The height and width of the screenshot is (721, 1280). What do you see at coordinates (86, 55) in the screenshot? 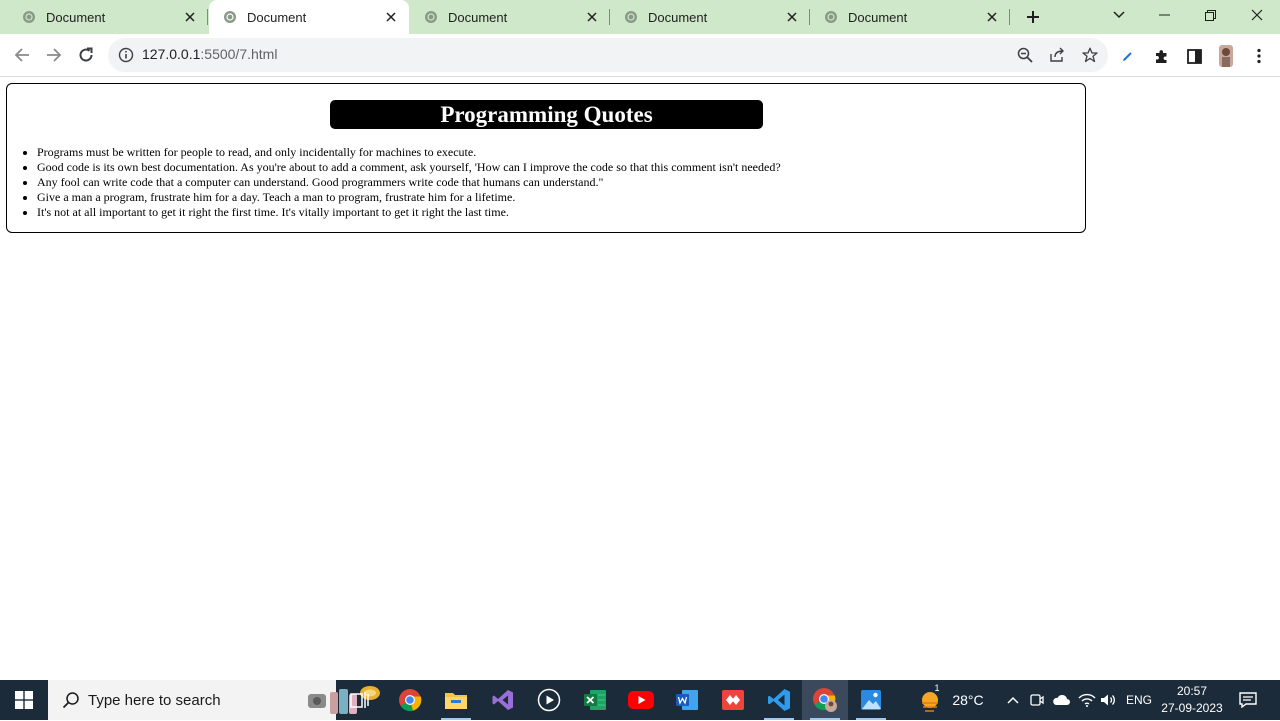
I see `reload-button` at bounding box center [86, 55].